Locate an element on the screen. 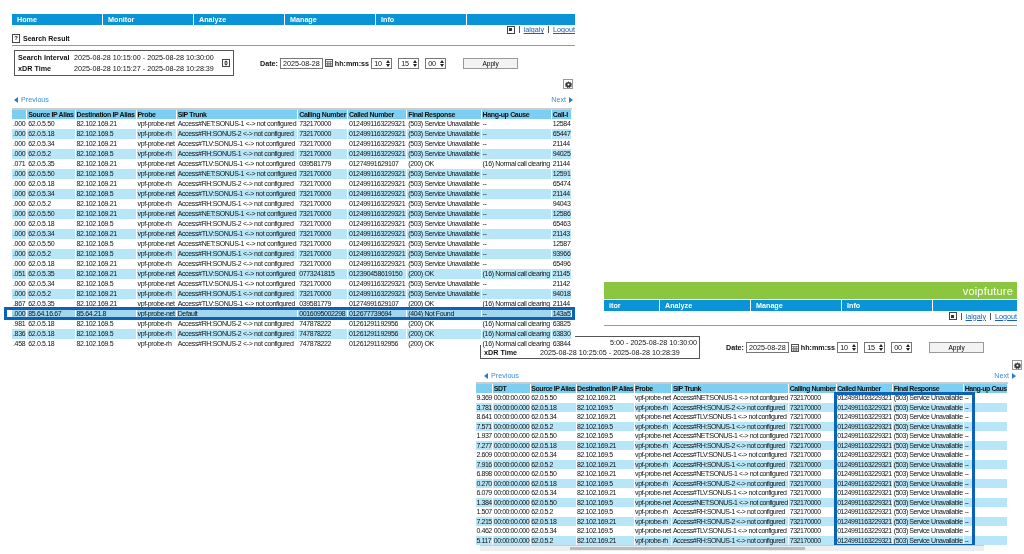 The height and width of the screenshot is (554, 1024). scrollbar is located at coordinates (732, 548).